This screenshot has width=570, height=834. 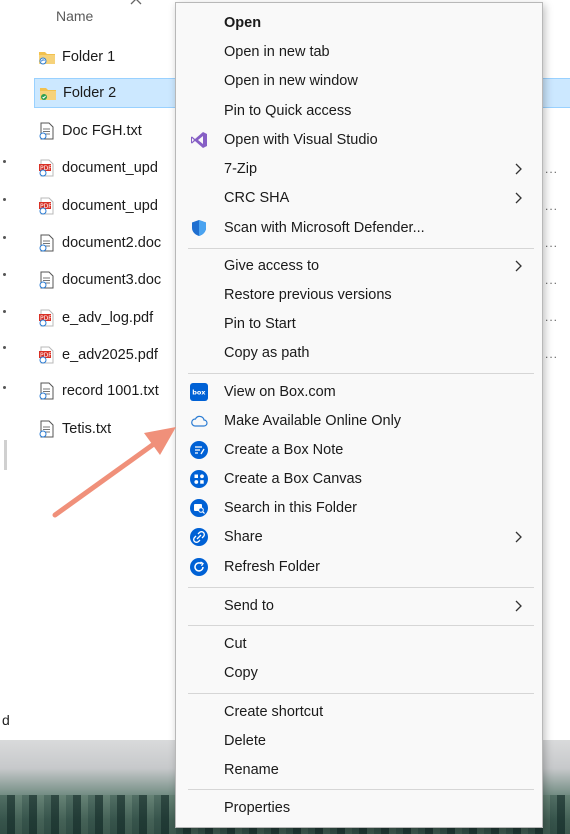 What do you see at coordinates (245, 741) in the screenshot?
I see `menu-item-label: Delete` at bounding box center [245, 741].